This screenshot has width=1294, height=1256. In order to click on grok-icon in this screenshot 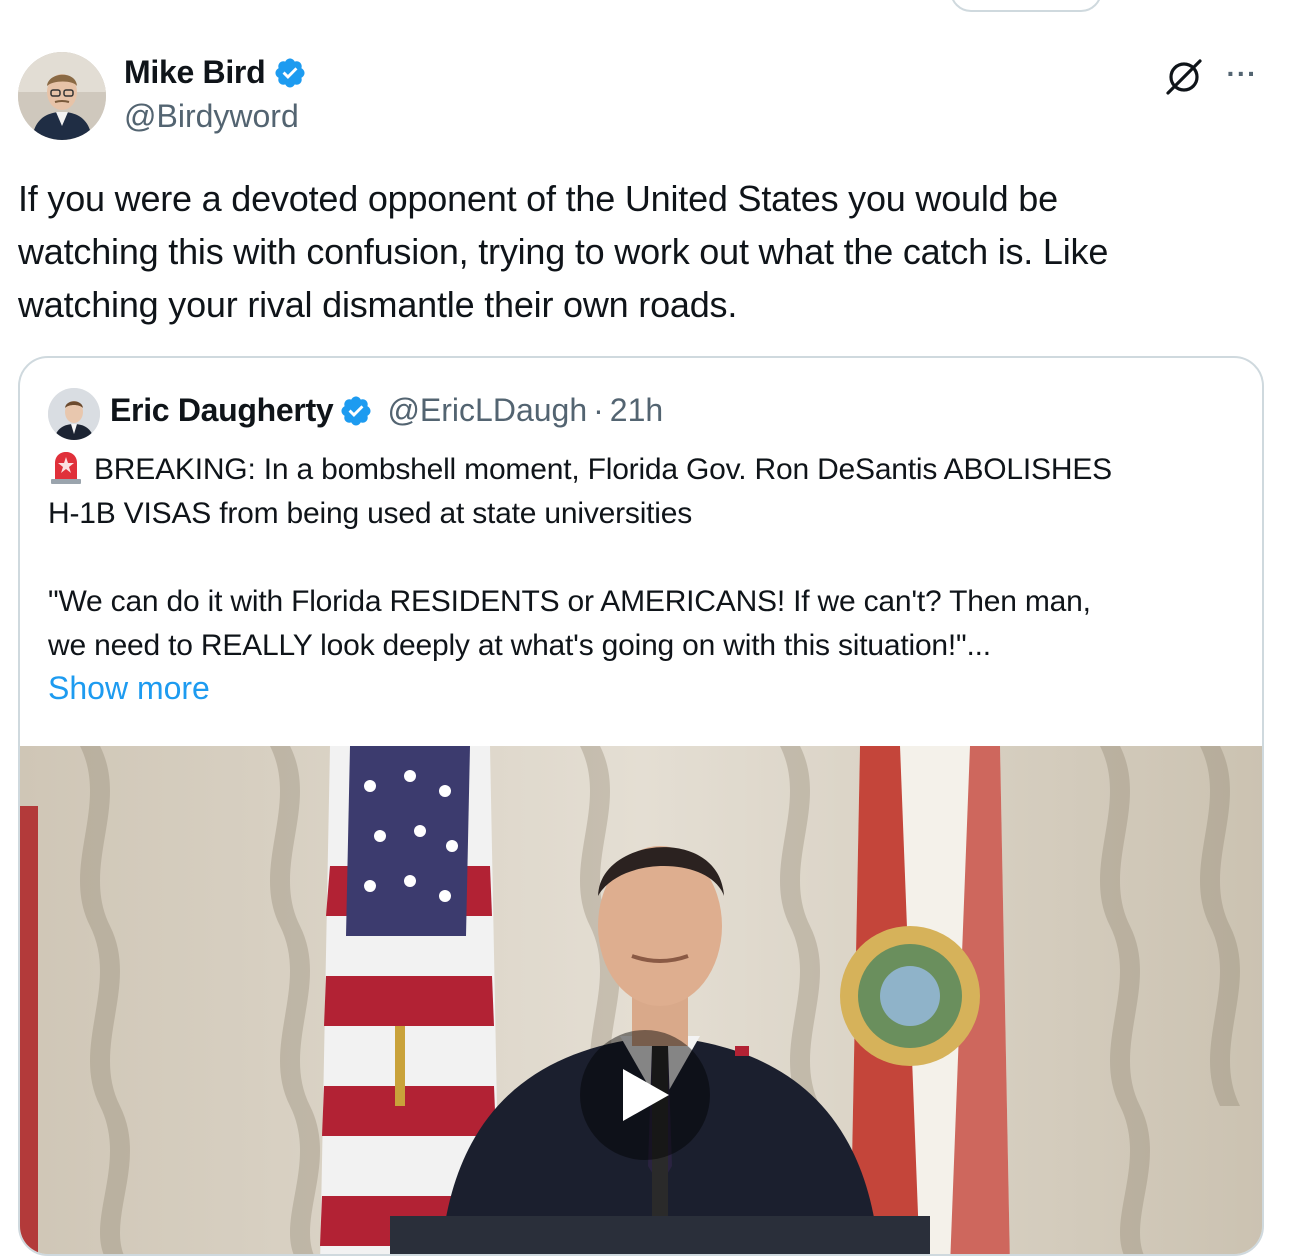, I will do `click(1184, 76)`.